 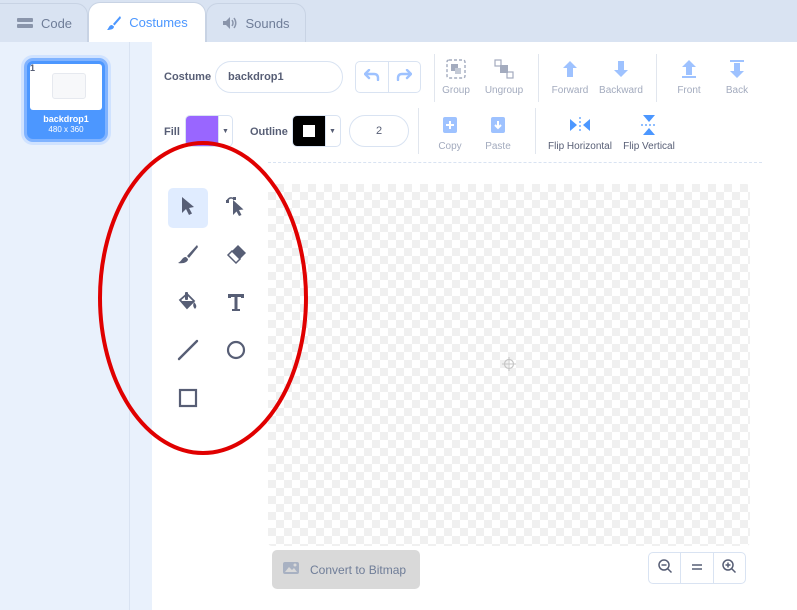 I want to click on reshape-icon, so click(x=236, y=208).